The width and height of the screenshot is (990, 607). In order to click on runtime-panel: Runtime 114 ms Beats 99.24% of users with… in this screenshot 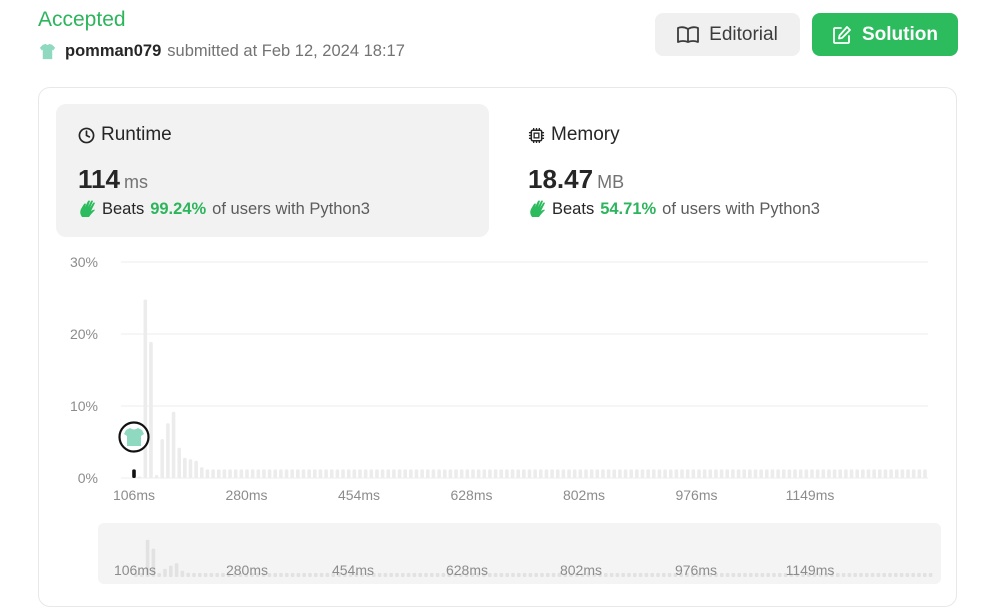, I will do `click(272, 170)`.